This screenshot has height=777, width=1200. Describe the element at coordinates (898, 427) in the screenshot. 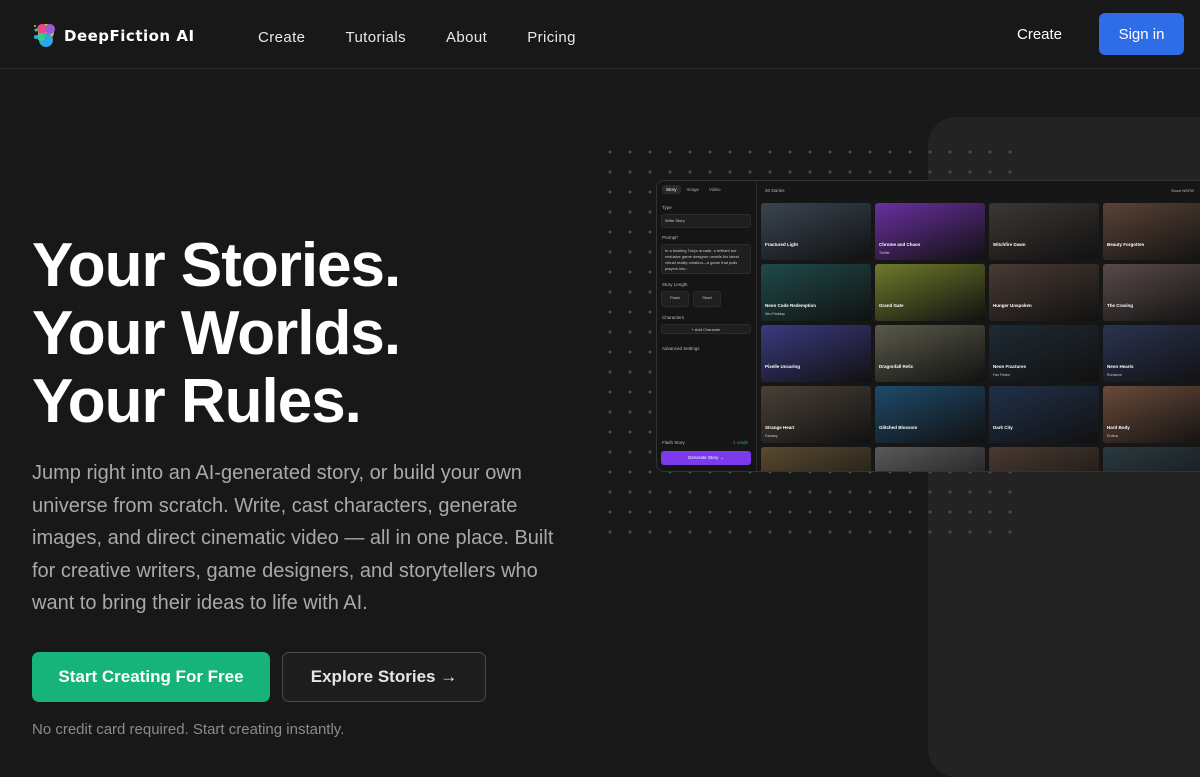

I see `story-card-title: Glitched Blossom` at that location.